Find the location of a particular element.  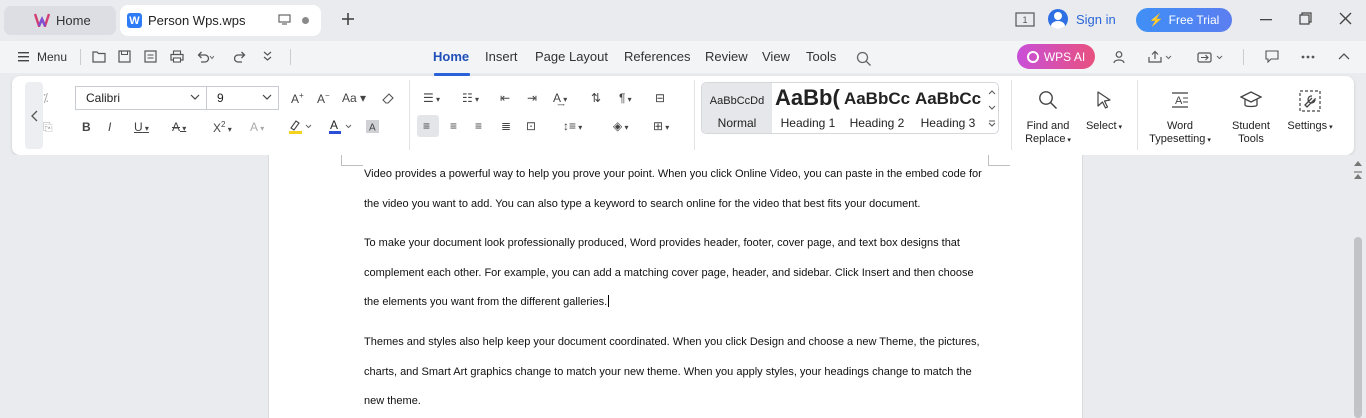

styles-more-icon is located at coordinates (992, 124).